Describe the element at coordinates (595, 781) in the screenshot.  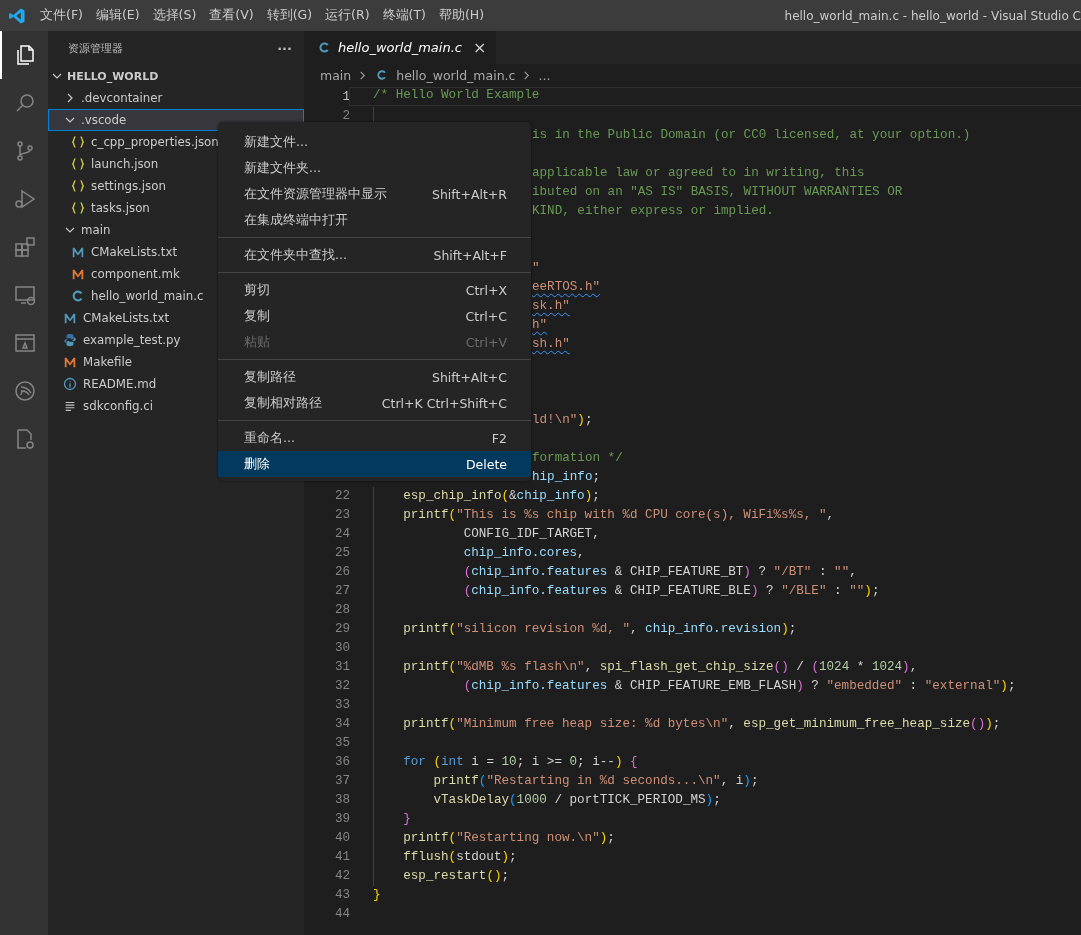
I see `code-line: printf("Restarting in %d seconds...\n", i);` at that location.